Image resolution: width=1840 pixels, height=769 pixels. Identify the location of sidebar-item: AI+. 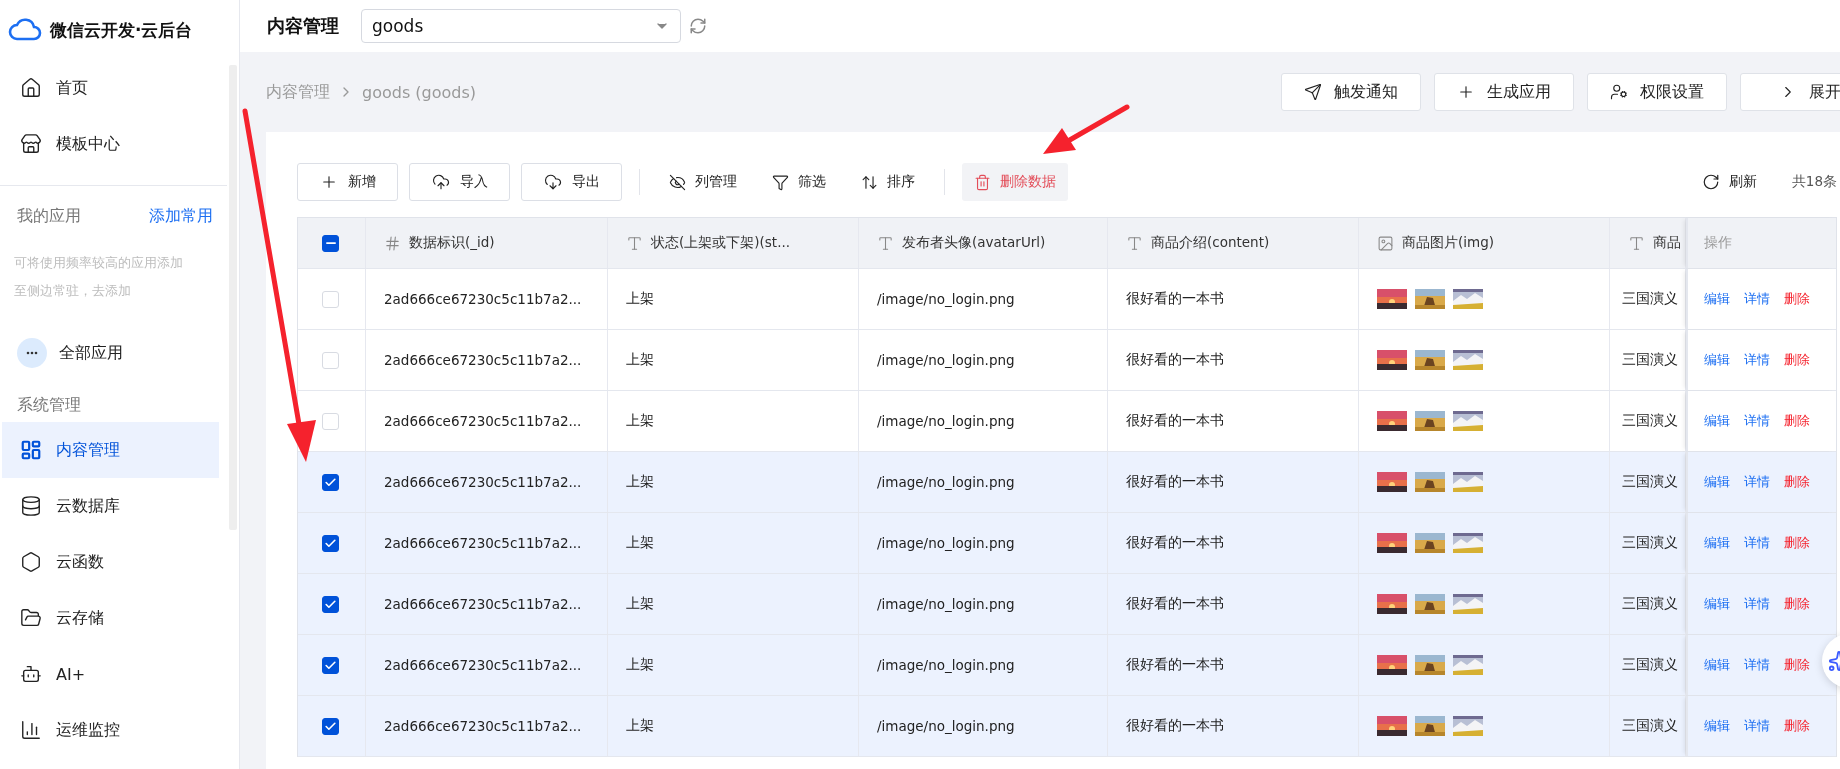
(110, 674).